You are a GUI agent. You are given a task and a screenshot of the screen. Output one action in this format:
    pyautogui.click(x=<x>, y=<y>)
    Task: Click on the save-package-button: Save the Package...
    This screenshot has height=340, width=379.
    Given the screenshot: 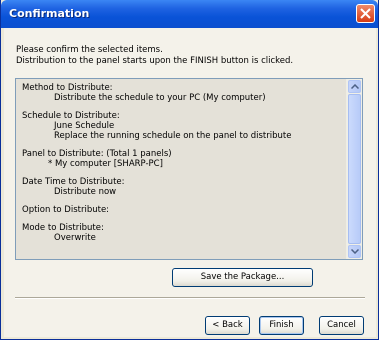 What is the action you would take?
    pyautogui.click(x=242, y=277)
    